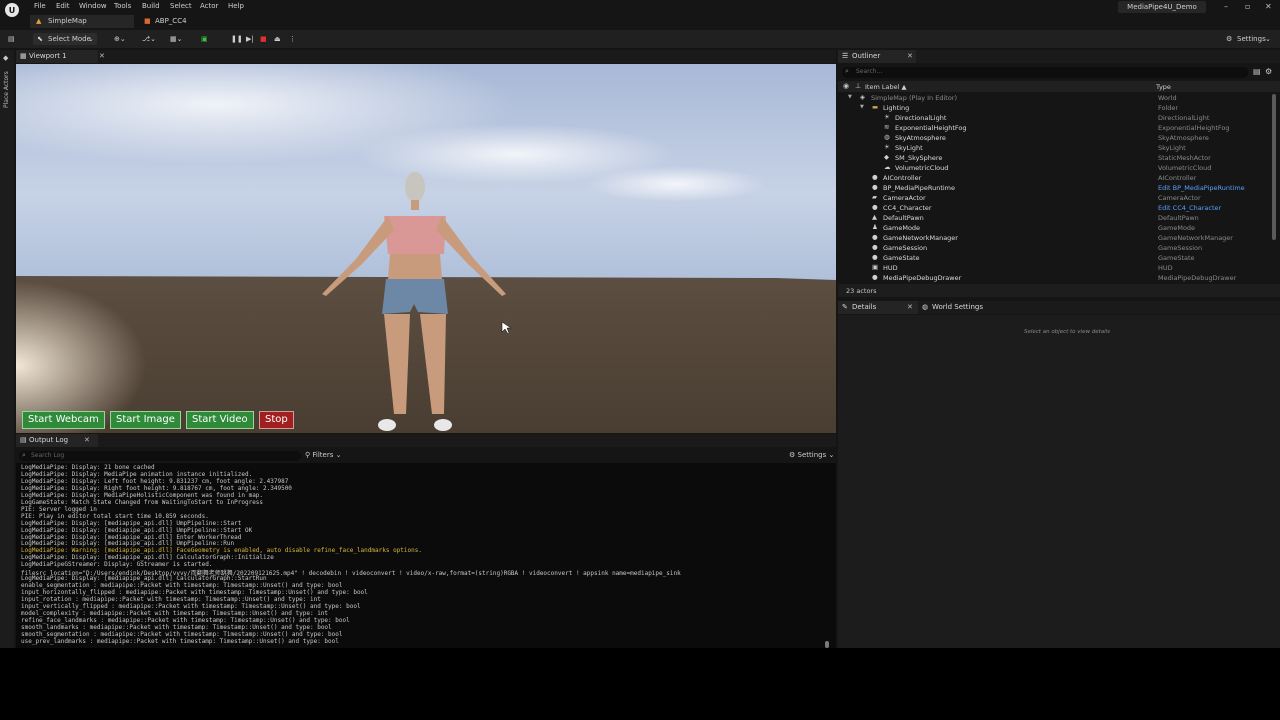  What do you see at coordinates (1055, 198) in the screenshot?
I see `outliner-row: ▰ CameraActor CameraActor` at bounding box center [1055, 198].